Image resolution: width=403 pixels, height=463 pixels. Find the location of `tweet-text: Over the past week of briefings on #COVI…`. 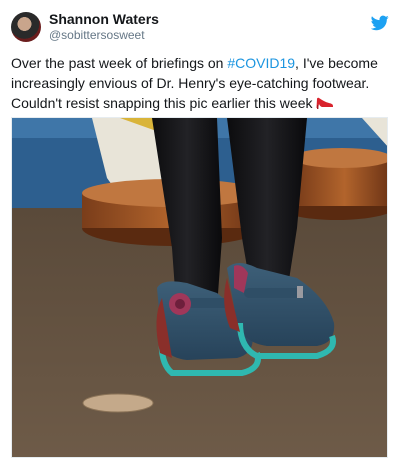

tweet-text: Over the past week of briefings on #COVI… is located at coordinates (202, 83).